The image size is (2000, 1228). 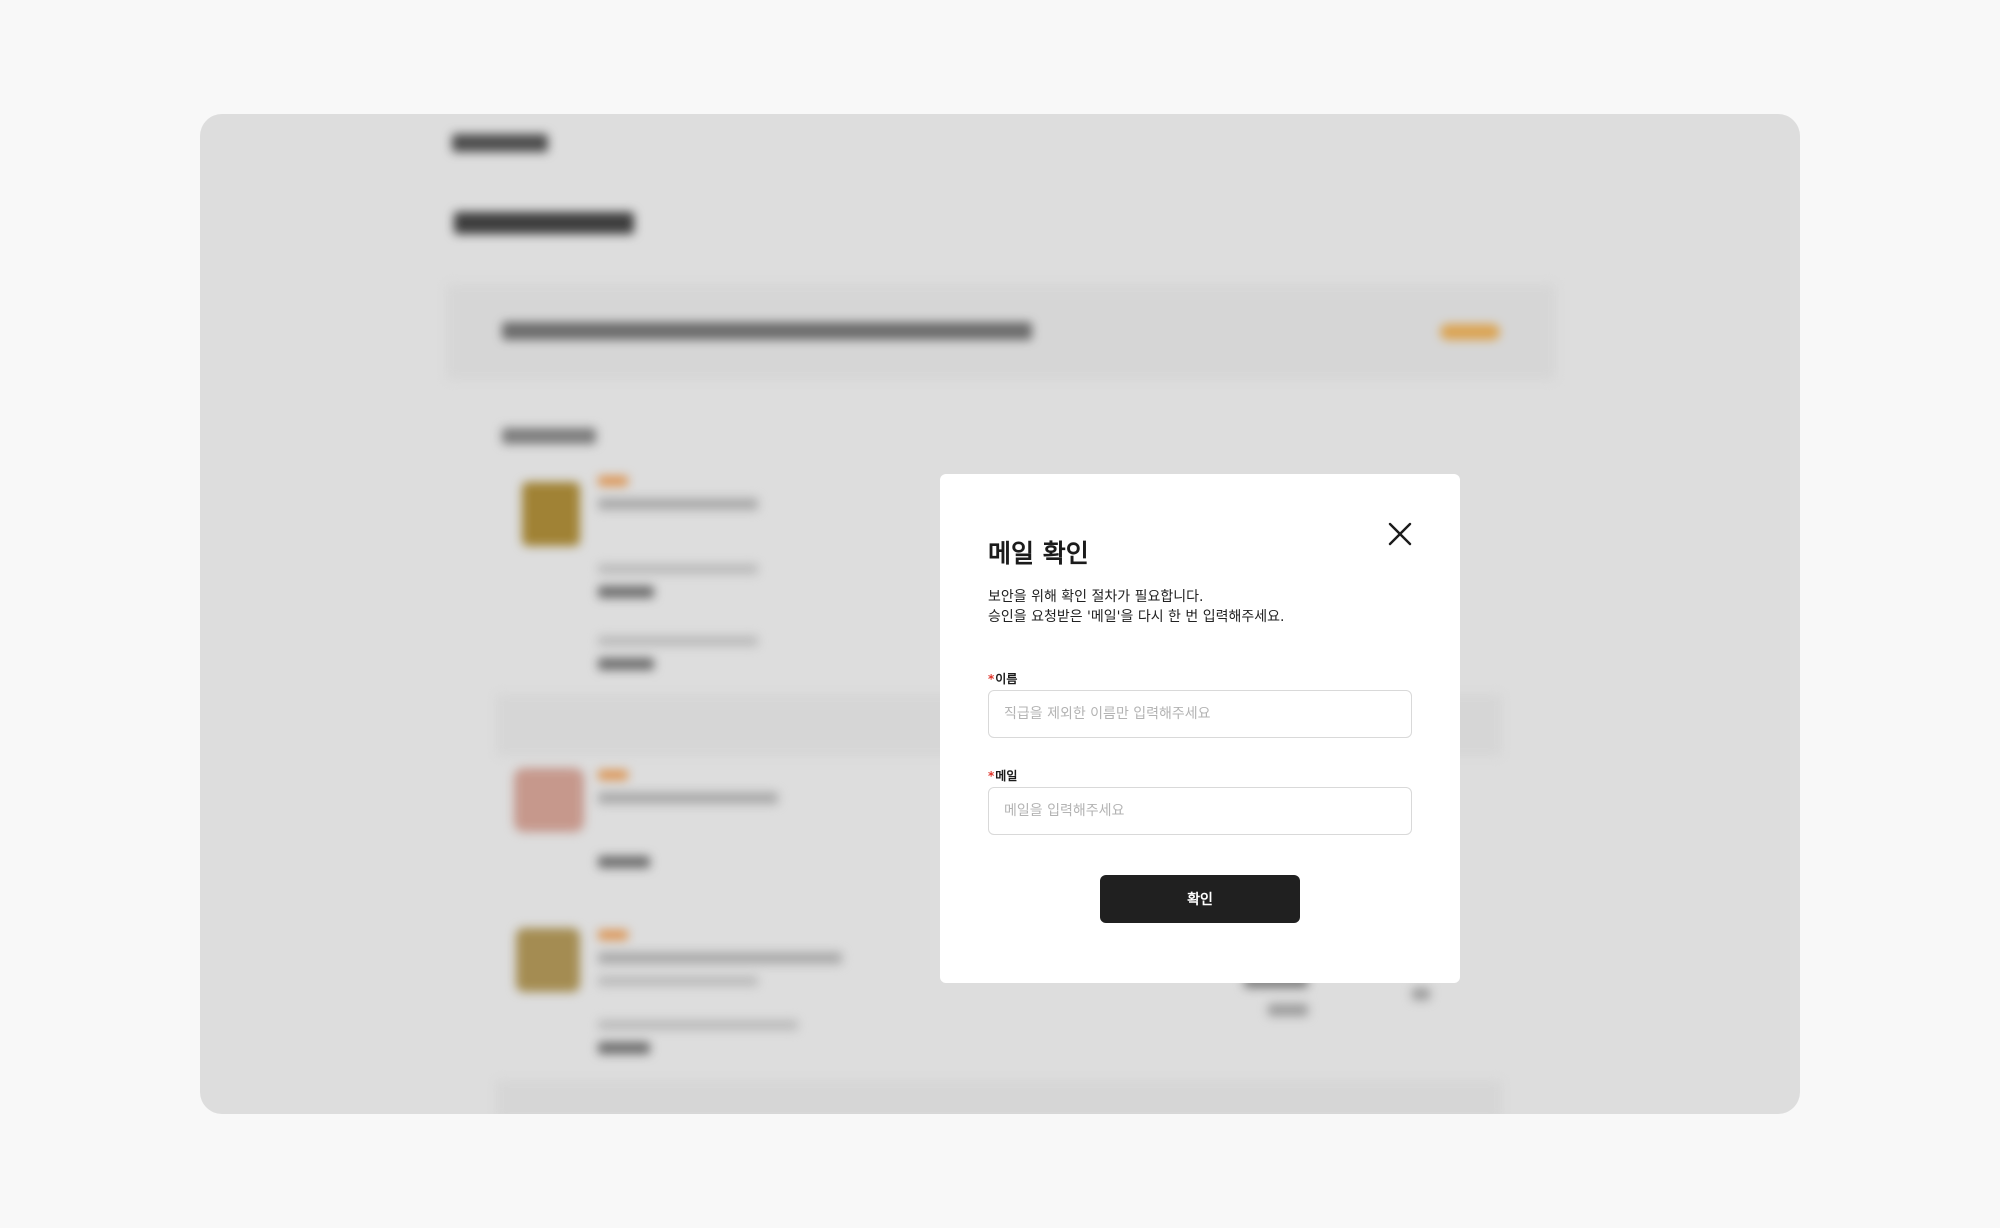 I want to click on description-line: 승인을 요청받은 '메일'을 다시 한 번 입력해주세요., so click(x=1136, y=617).